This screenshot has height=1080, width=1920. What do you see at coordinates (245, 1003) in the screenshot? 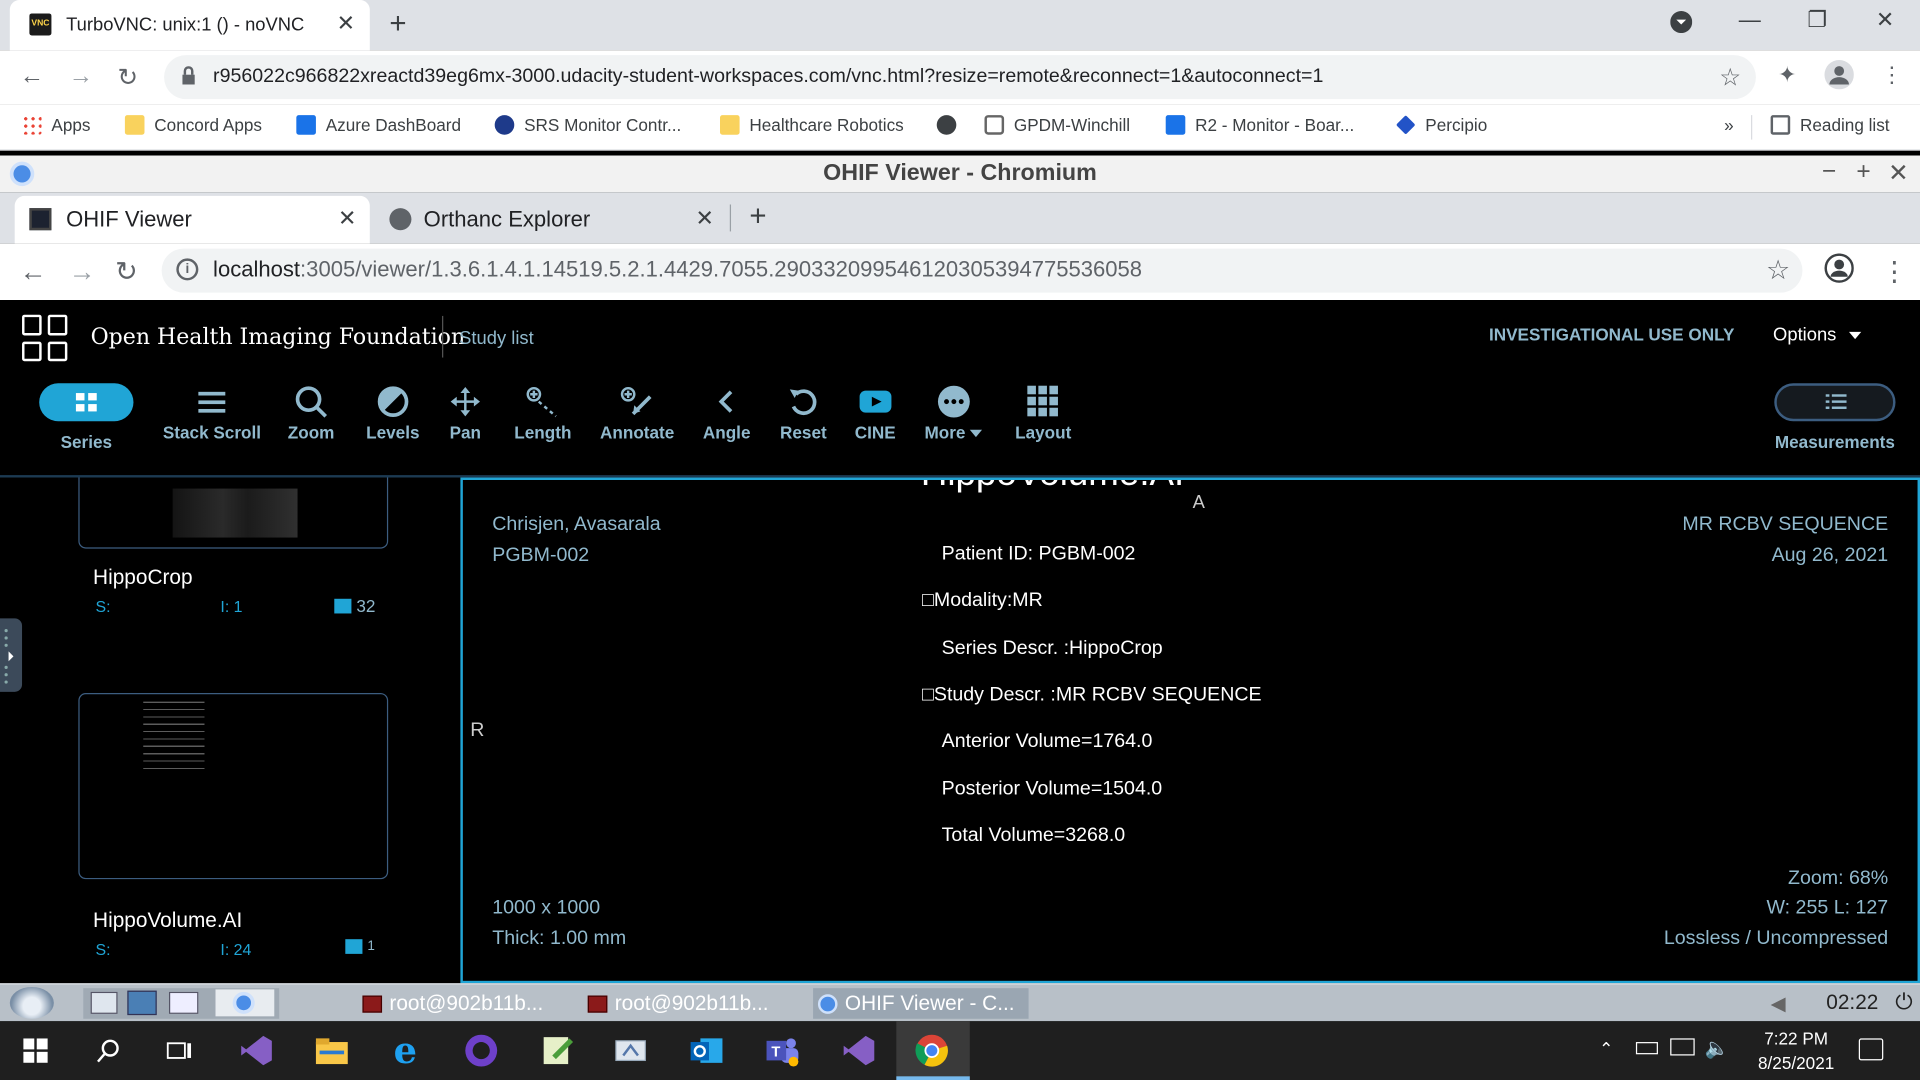
I see `browser-launcher` at bounding box center [245, 1003].